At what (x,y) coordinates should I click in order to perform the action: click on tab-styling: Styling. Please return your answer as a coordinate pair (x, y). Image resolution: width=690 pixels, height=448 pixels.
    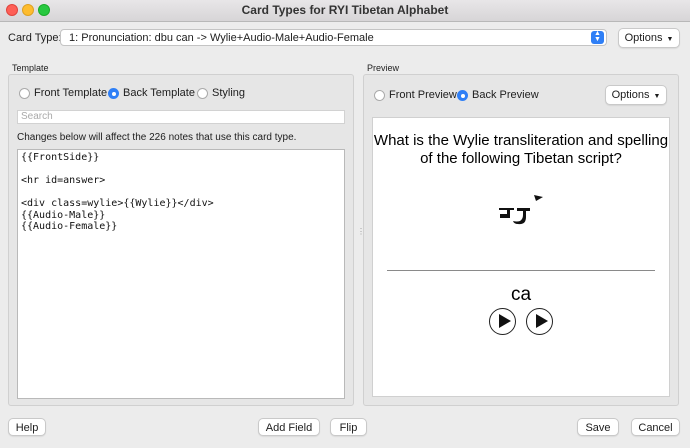
    Looking at the image, I should click on (221, 93).